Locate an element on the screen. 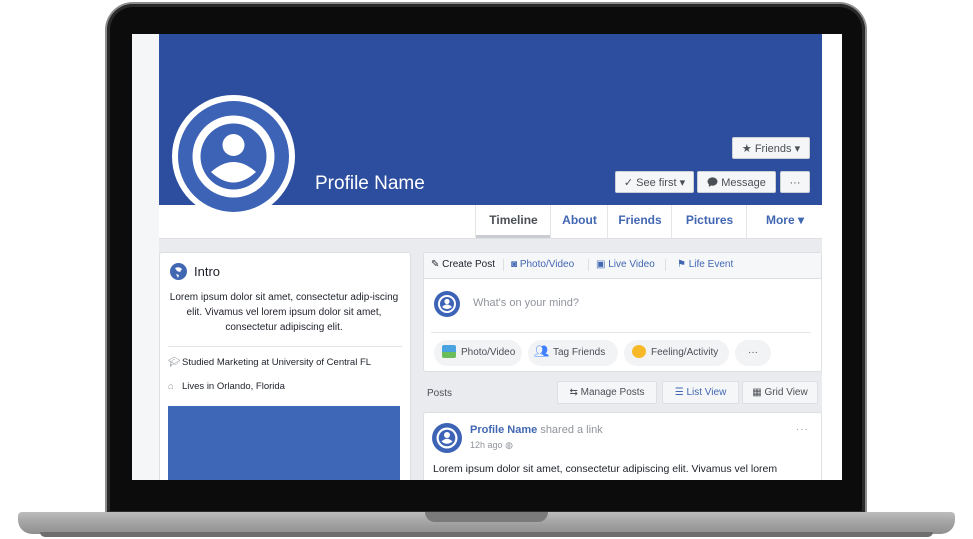 The image size is (973, 539). more-actions-button: ··· is located at coordinates (753, 353).